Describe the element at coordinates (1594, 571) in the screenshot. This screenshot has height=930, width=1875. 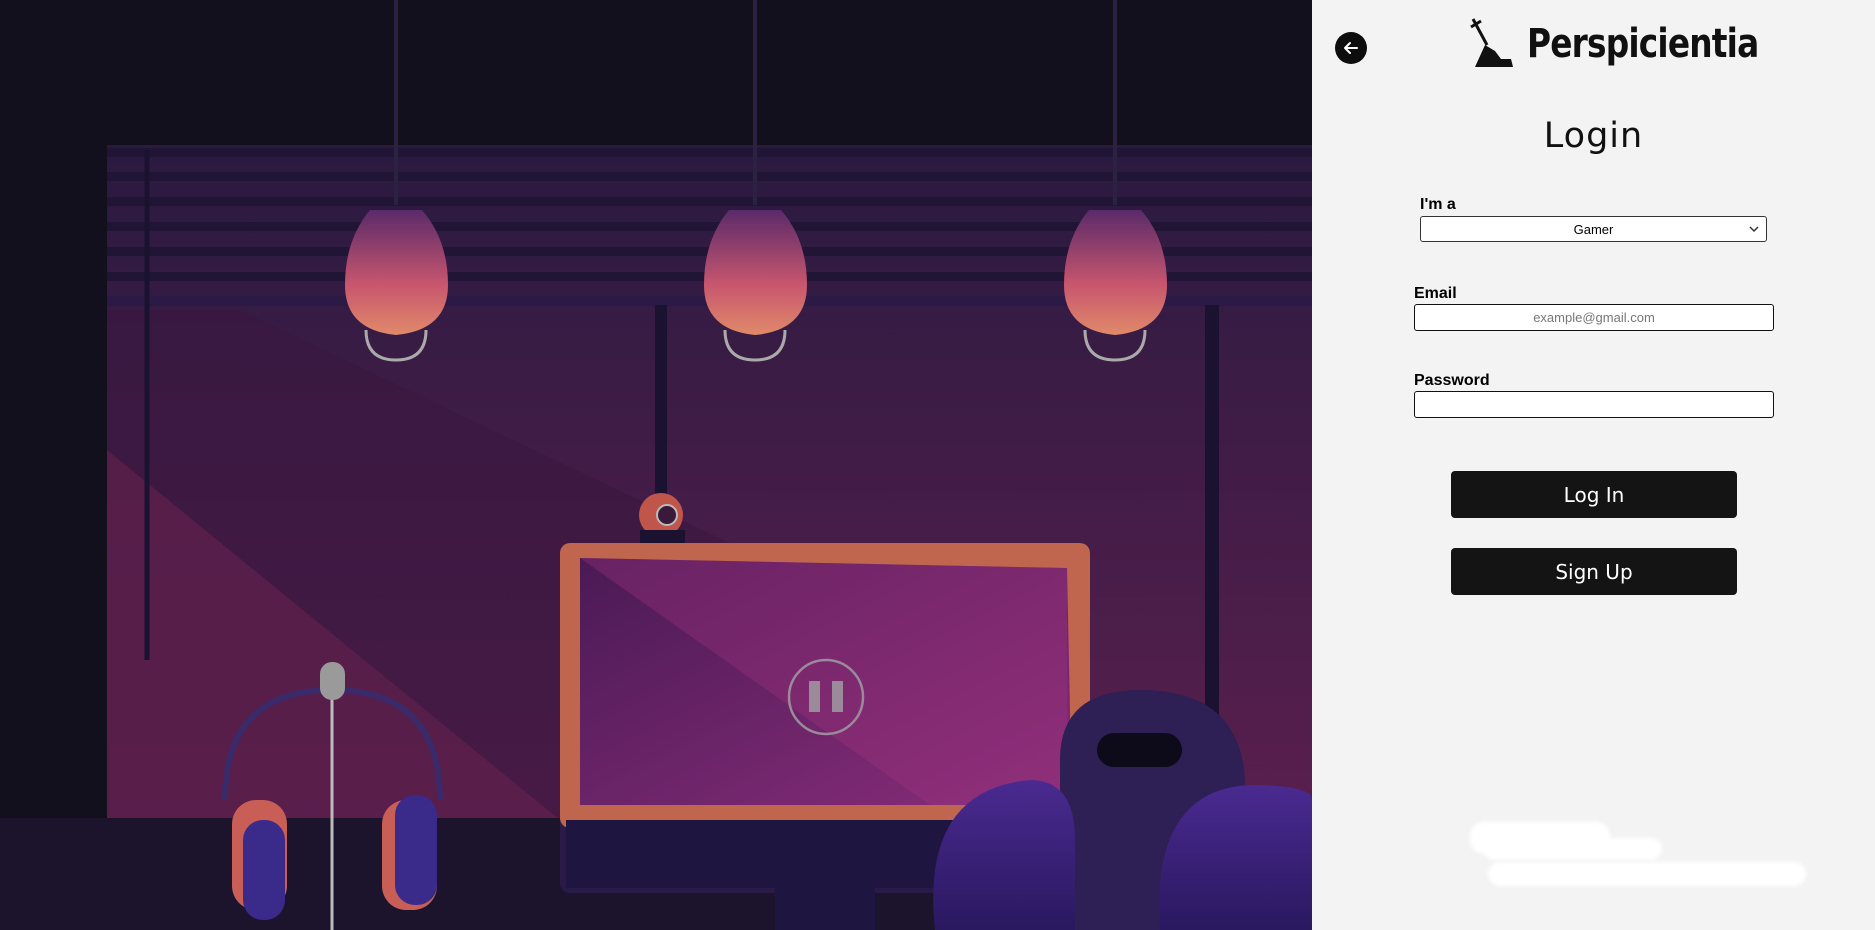
I see `signup-button: Sign Up` at that location.